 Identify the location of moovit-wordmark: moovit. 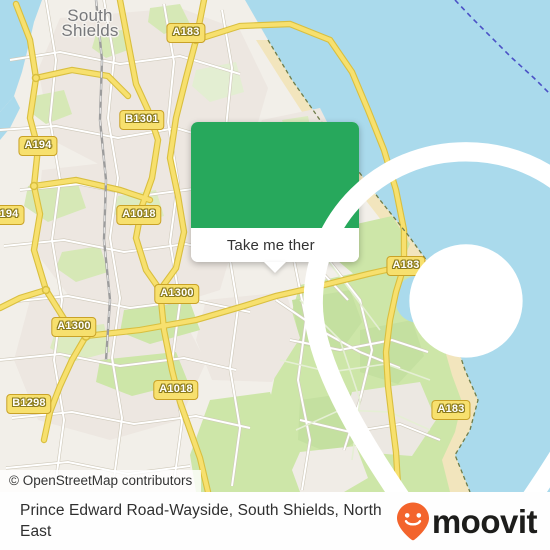
(484, 521).